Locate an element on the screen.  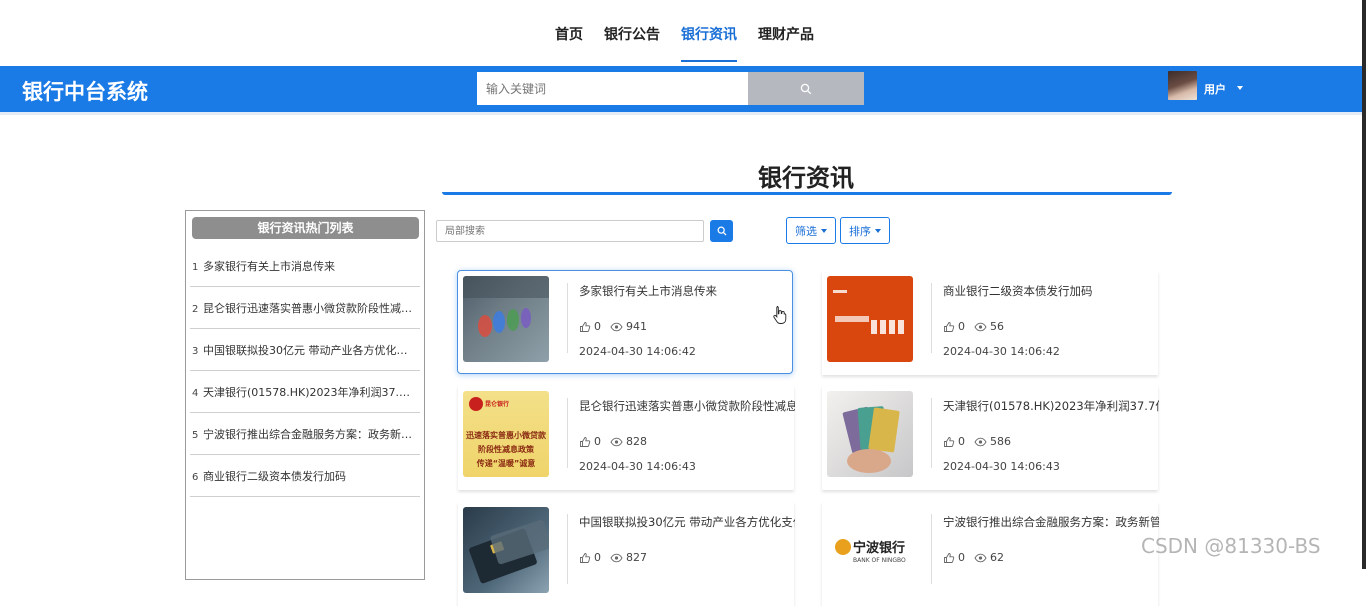
thumbnail-caption-line: 阶段性减息政策 is located at coordinates (506, 449).